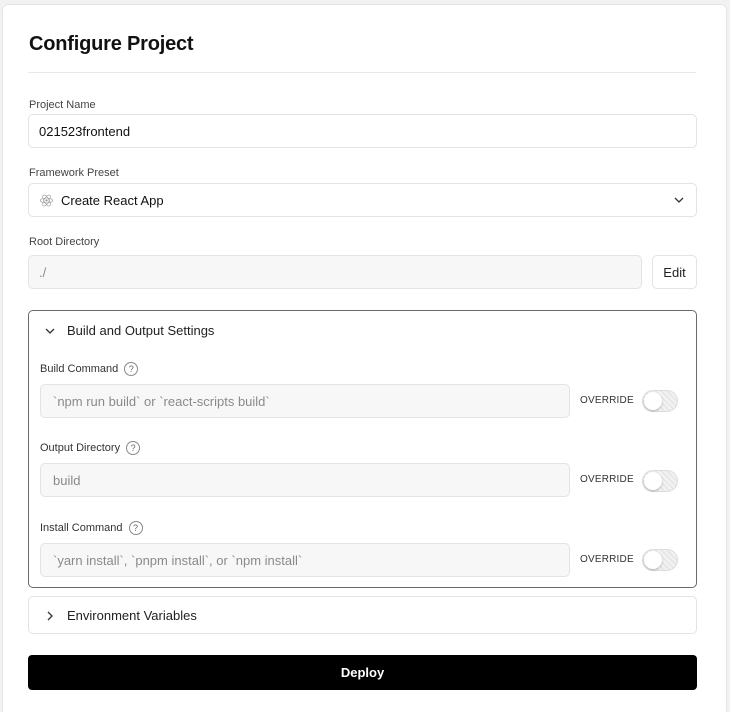  Describe the element at coordinates (64, 242) in the screenshot. I see `root-directory-label: Root Directory` at that location.